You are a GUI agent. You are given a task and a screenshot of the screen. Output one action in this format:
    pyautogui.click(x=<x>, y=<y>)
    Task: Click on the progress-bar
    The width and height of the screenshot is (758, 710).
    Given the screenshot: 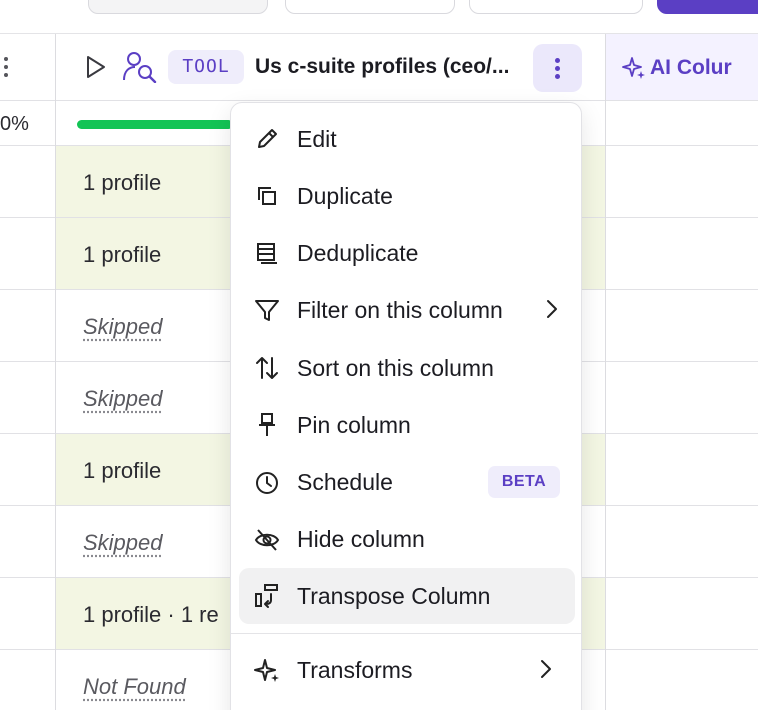 What is the action you would take?
    pyautogui.click(x=155, y=124)
    